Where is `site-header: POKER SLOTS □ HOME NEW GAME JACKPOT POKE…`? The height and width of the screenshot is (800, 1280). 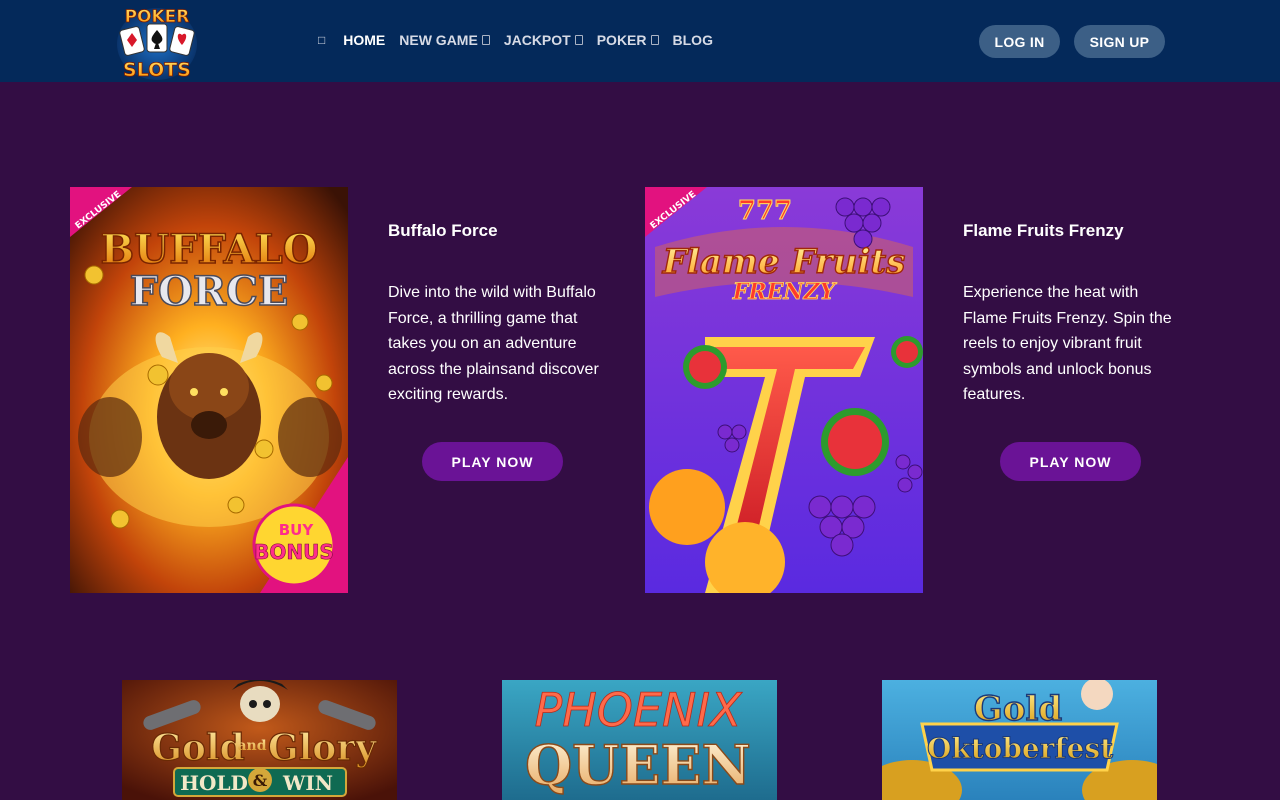 site-header: POKER SLOTS □ HOME NEW GAME JACKPOT POKE… is located at coordinates (640, 41).